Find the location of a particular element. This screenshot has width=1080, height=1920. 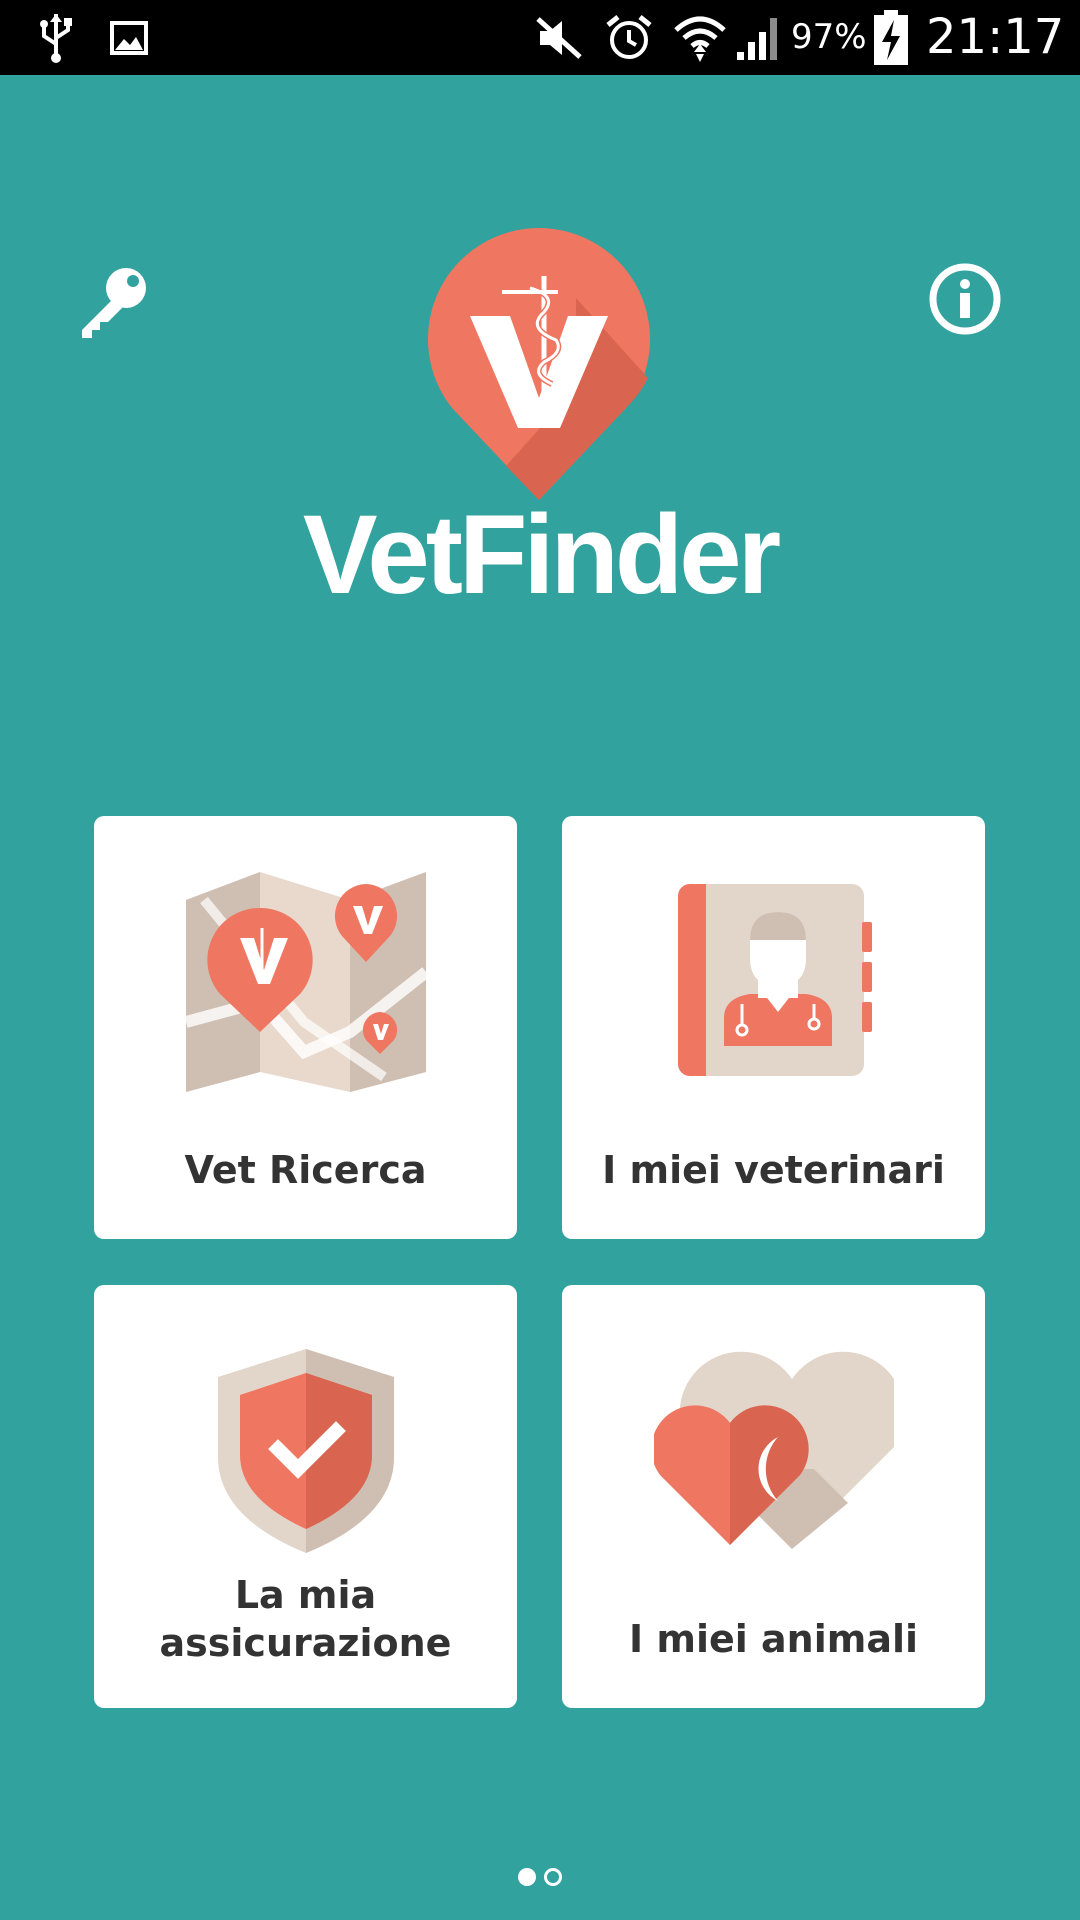

my-insurance-label-line1: La mia is located at coordinates (305, 1595).